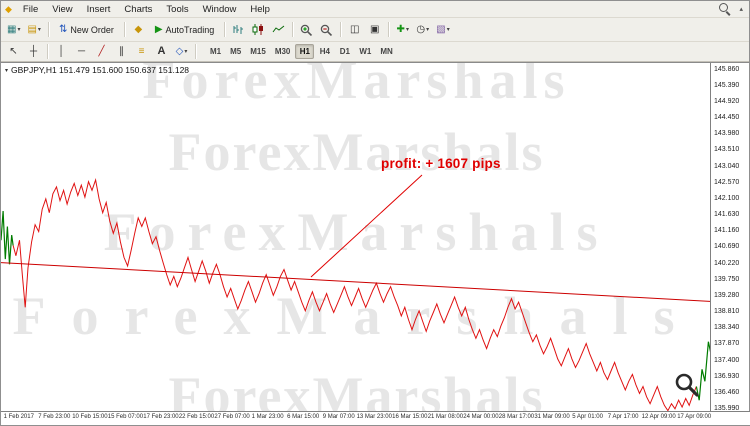 This screenshot has height=426, width=750. I want to click on channel-icon: ∥, so click(121, 51).